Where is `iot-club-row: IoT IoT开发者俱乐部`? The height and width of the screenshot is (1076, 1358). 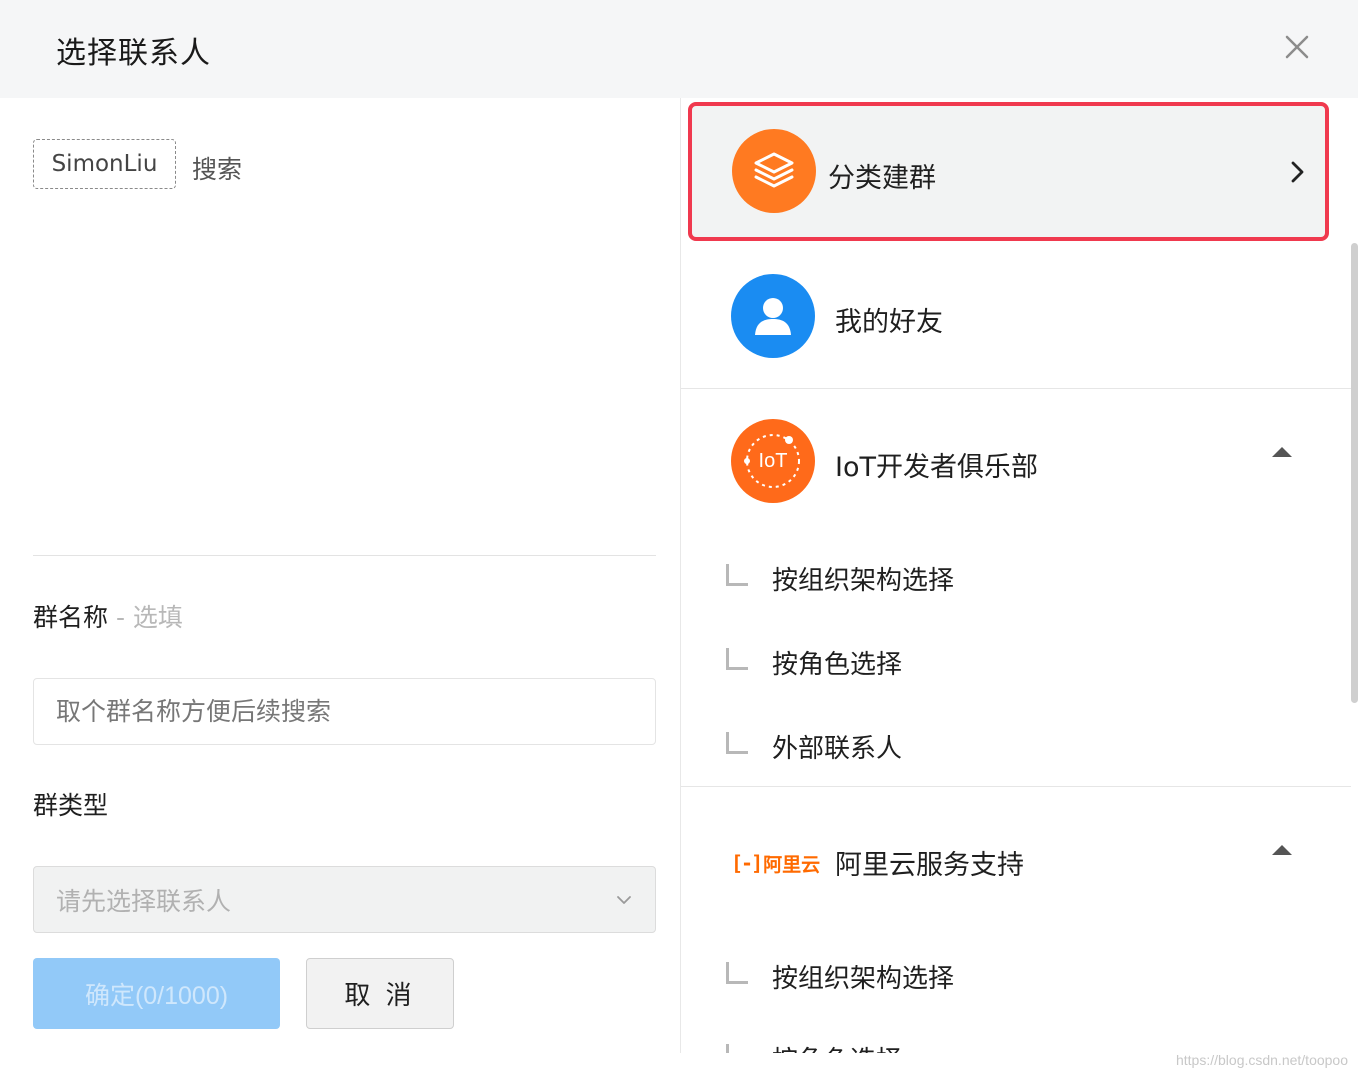
iot-club-row: IoT IoT开发者俱乐部 is located at coordinates (1016, 459).